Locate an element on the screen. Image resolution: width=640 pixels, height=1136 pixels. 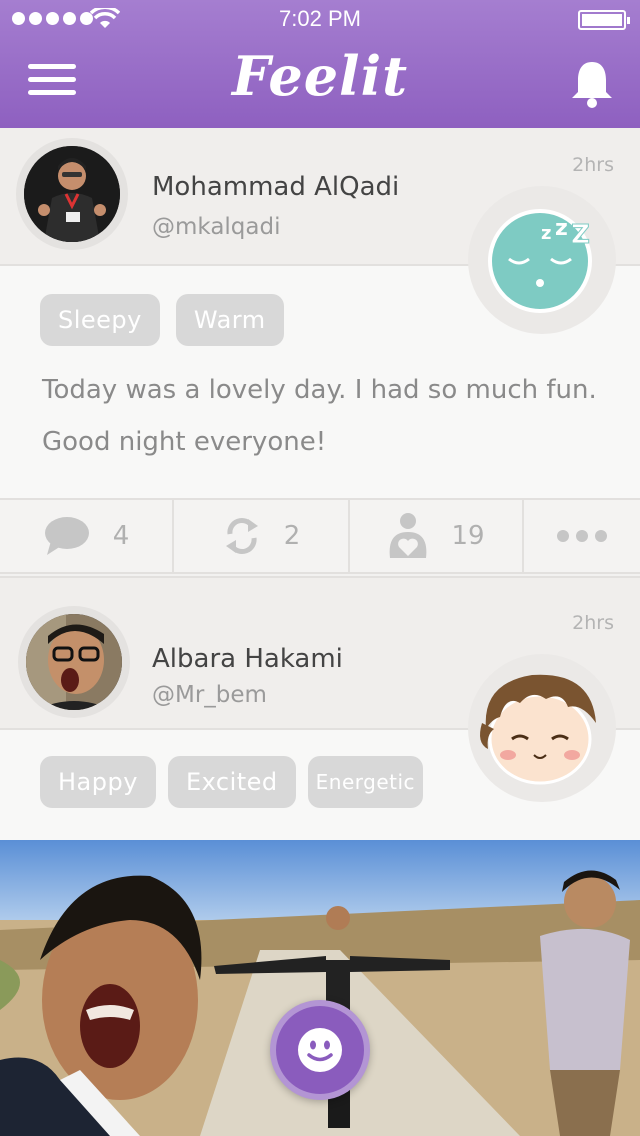
mood-tags: Sleepy Warm is located at coordinates (162, 320).